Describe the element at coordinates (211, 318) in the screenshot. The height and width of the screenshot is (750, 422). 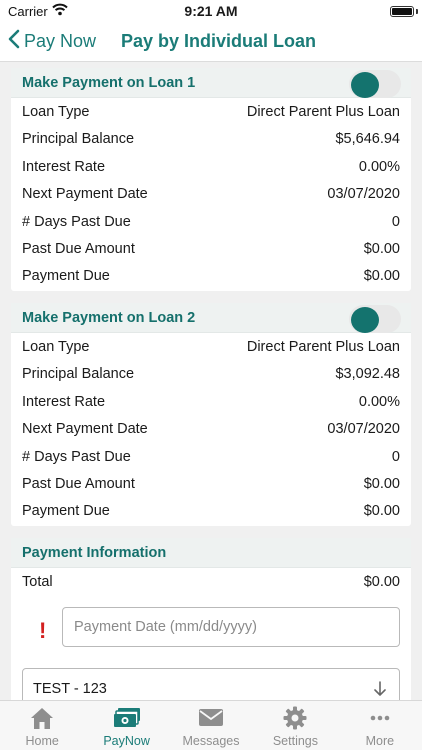
I see `loan-card-header: Make Payment on Loan 2` at that location.